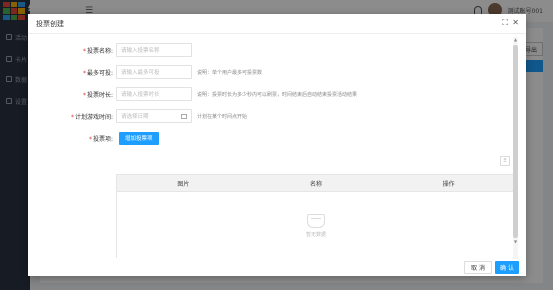 Image resolution: width=553 pixels, height=290 pixels. I want to click on empty-text: 暂无数据, so click(315, 234).